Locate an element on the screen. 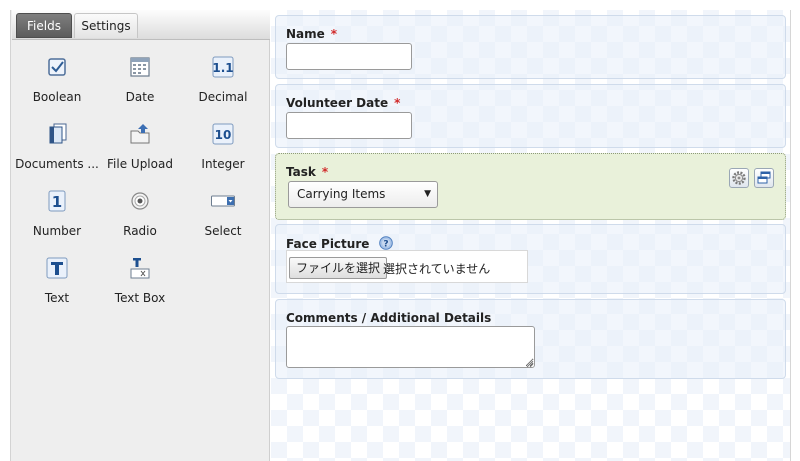  form-row-face-picture: Face Picture ? ファイルを選択 選択されていません is located at coordinates (530, 259).